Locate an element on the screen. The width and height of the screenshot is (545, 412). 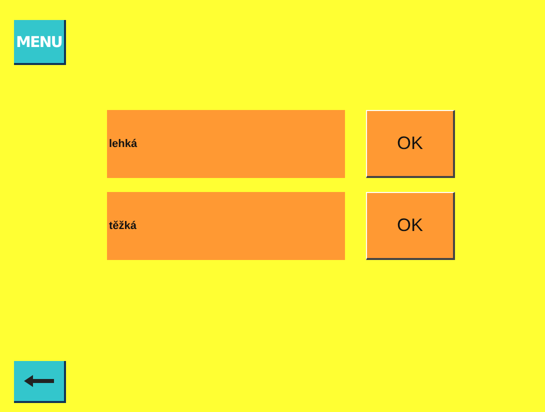
back-button is located at coordinates (40, 382).